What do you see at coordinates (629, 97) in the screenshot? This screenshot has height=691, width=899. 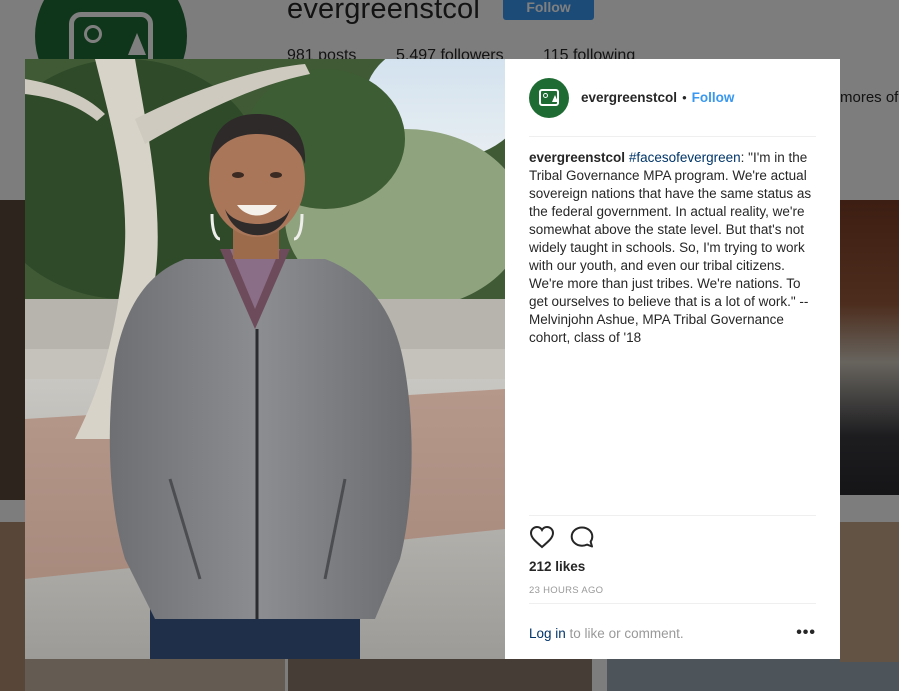 I see `post-author-username: evergreenstcol` at bounding box center [629, 97].